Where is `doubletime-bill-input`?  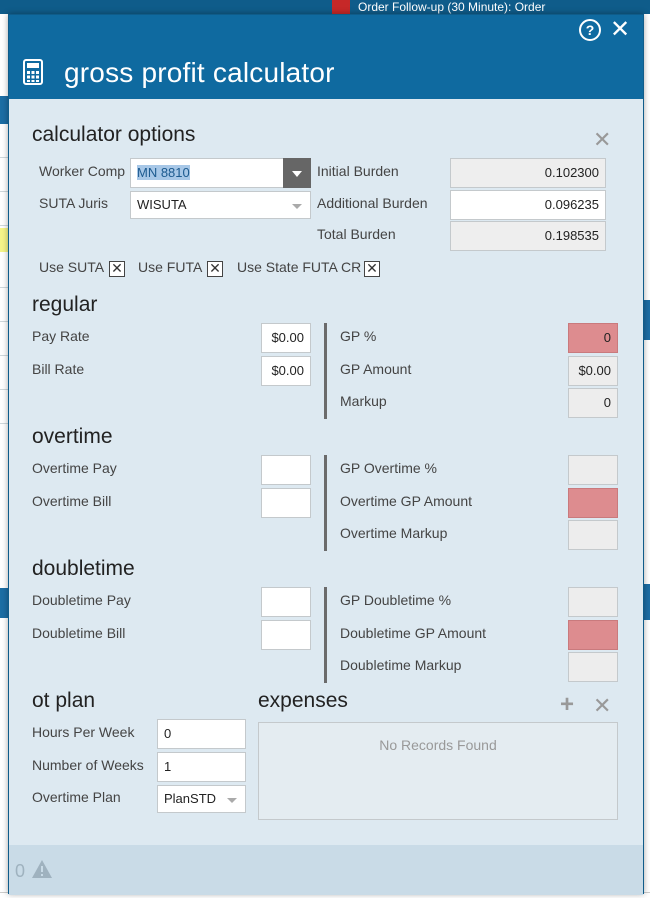
doubletime-bill-input is located at coordinates (286, 635).